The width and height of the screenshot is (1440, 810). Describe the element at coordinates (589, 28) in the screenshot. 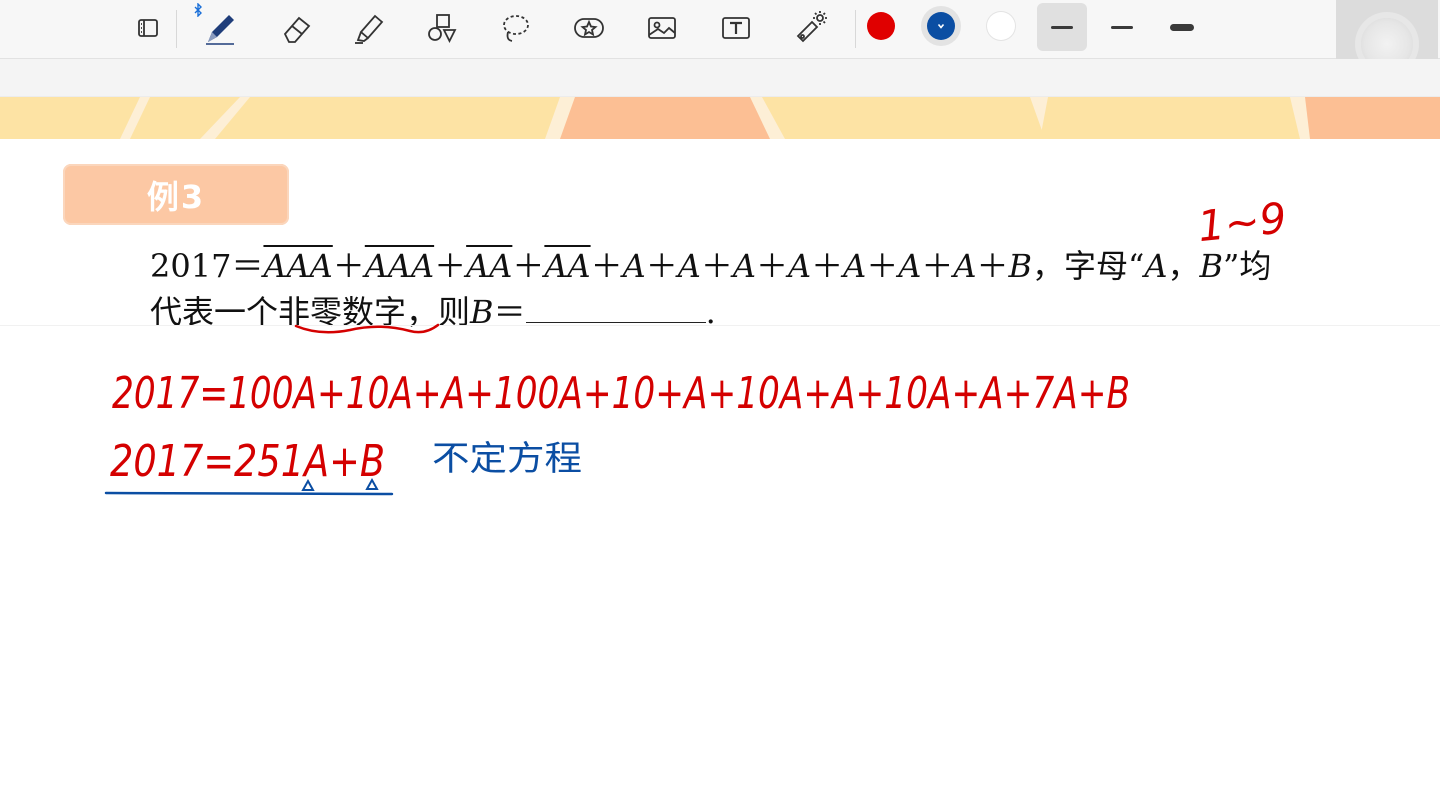

I see `sticker-icon` at that location.